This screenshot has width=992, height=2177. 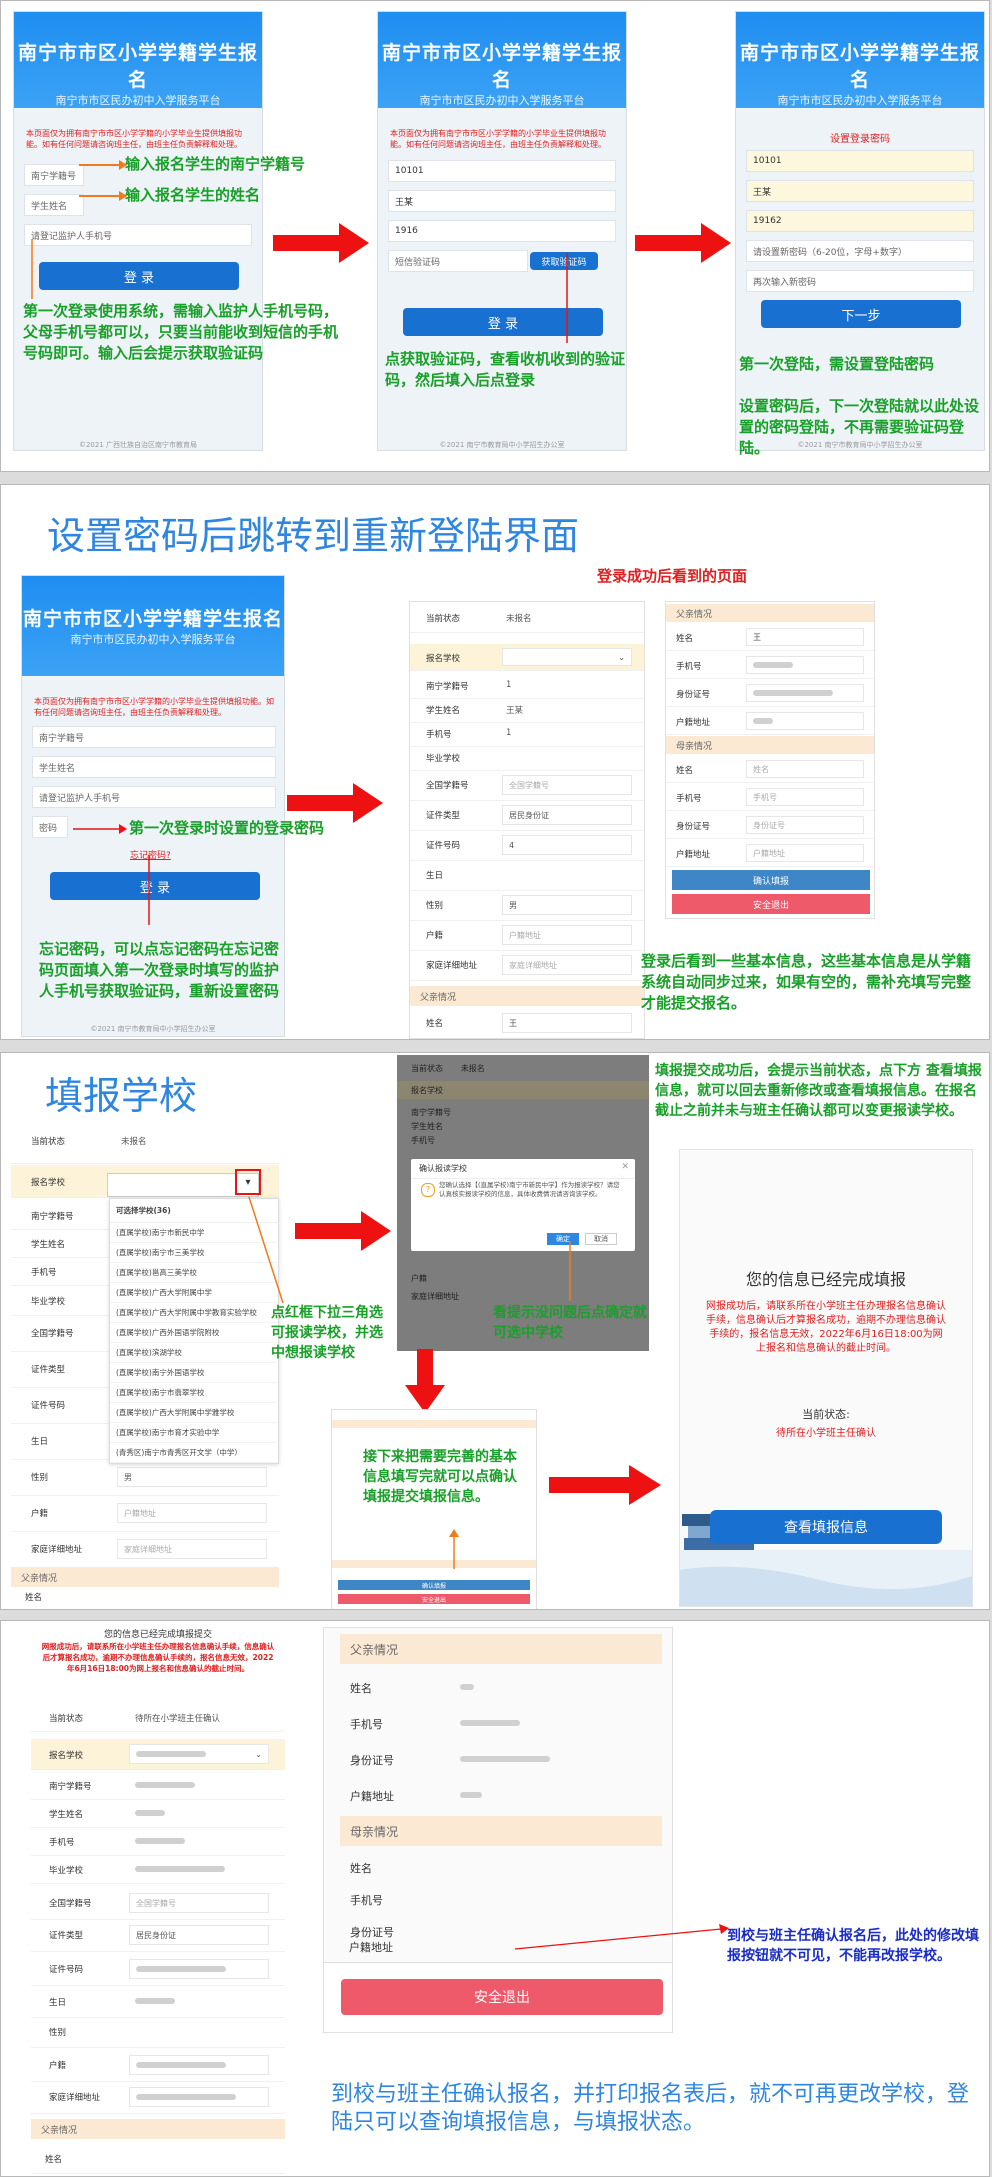 I want to click on footer: ©2021 南宁市教育局中小学招生办公室, so click(x=153, y=1029).